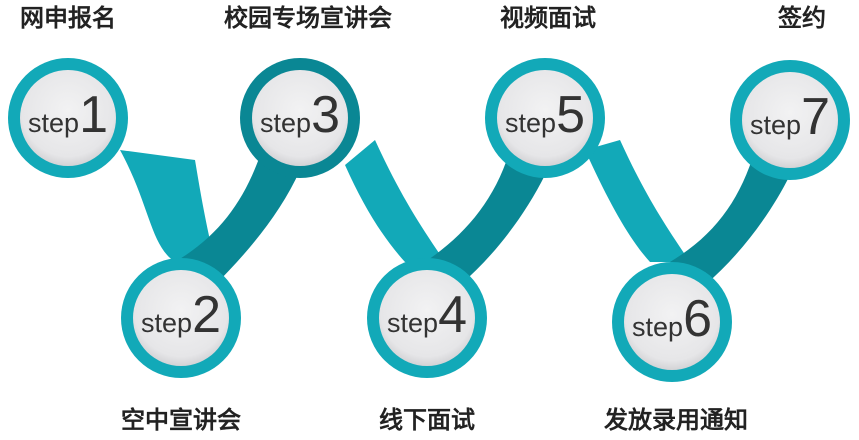 This screenshot has width=859, height=440. Describe the element at coordinates (93, 115) in the screenshot. I see `step-1-number: 1` at that location.